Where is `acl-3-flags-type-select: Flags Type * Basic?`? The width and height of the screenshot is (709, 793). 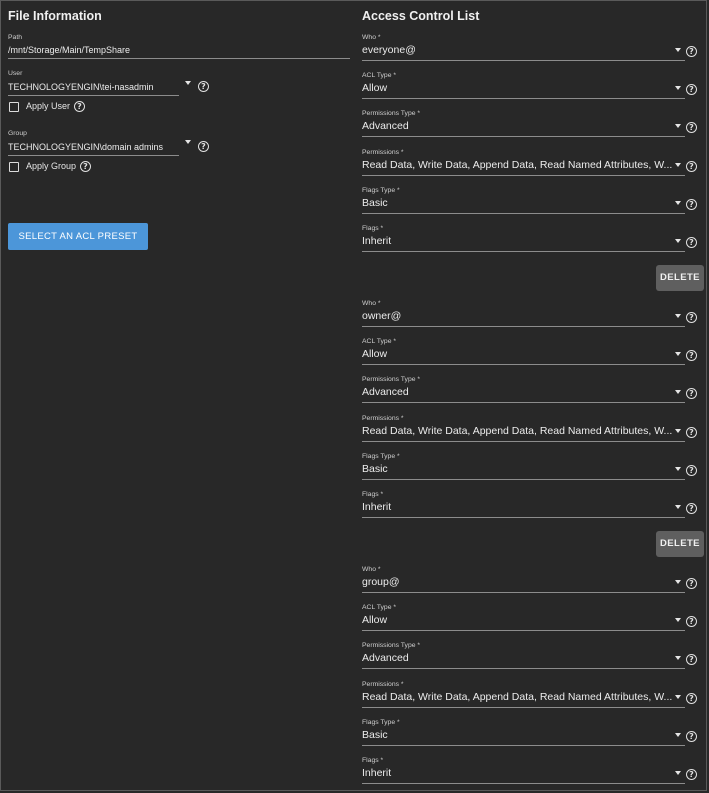
acl-3-flags-type-select: Flags Type * Basic? is located at coordinates (531, 737).